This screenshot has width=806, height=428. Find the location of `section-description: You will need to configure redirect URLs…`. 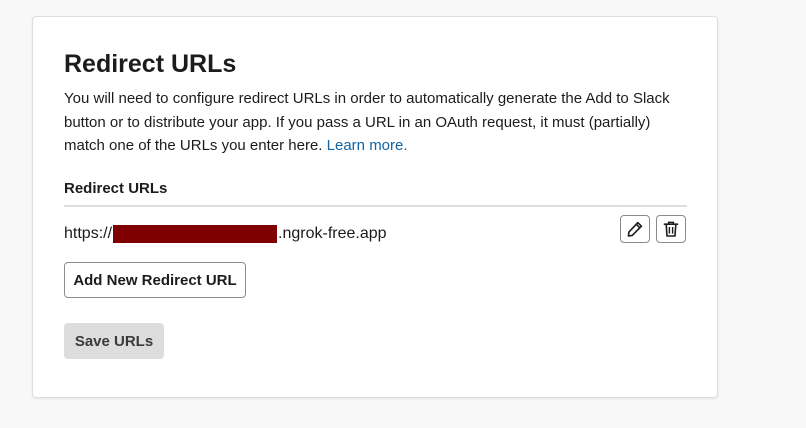

section-description: You will need to configure redirect URLs… is located at coordinates (378, 122).